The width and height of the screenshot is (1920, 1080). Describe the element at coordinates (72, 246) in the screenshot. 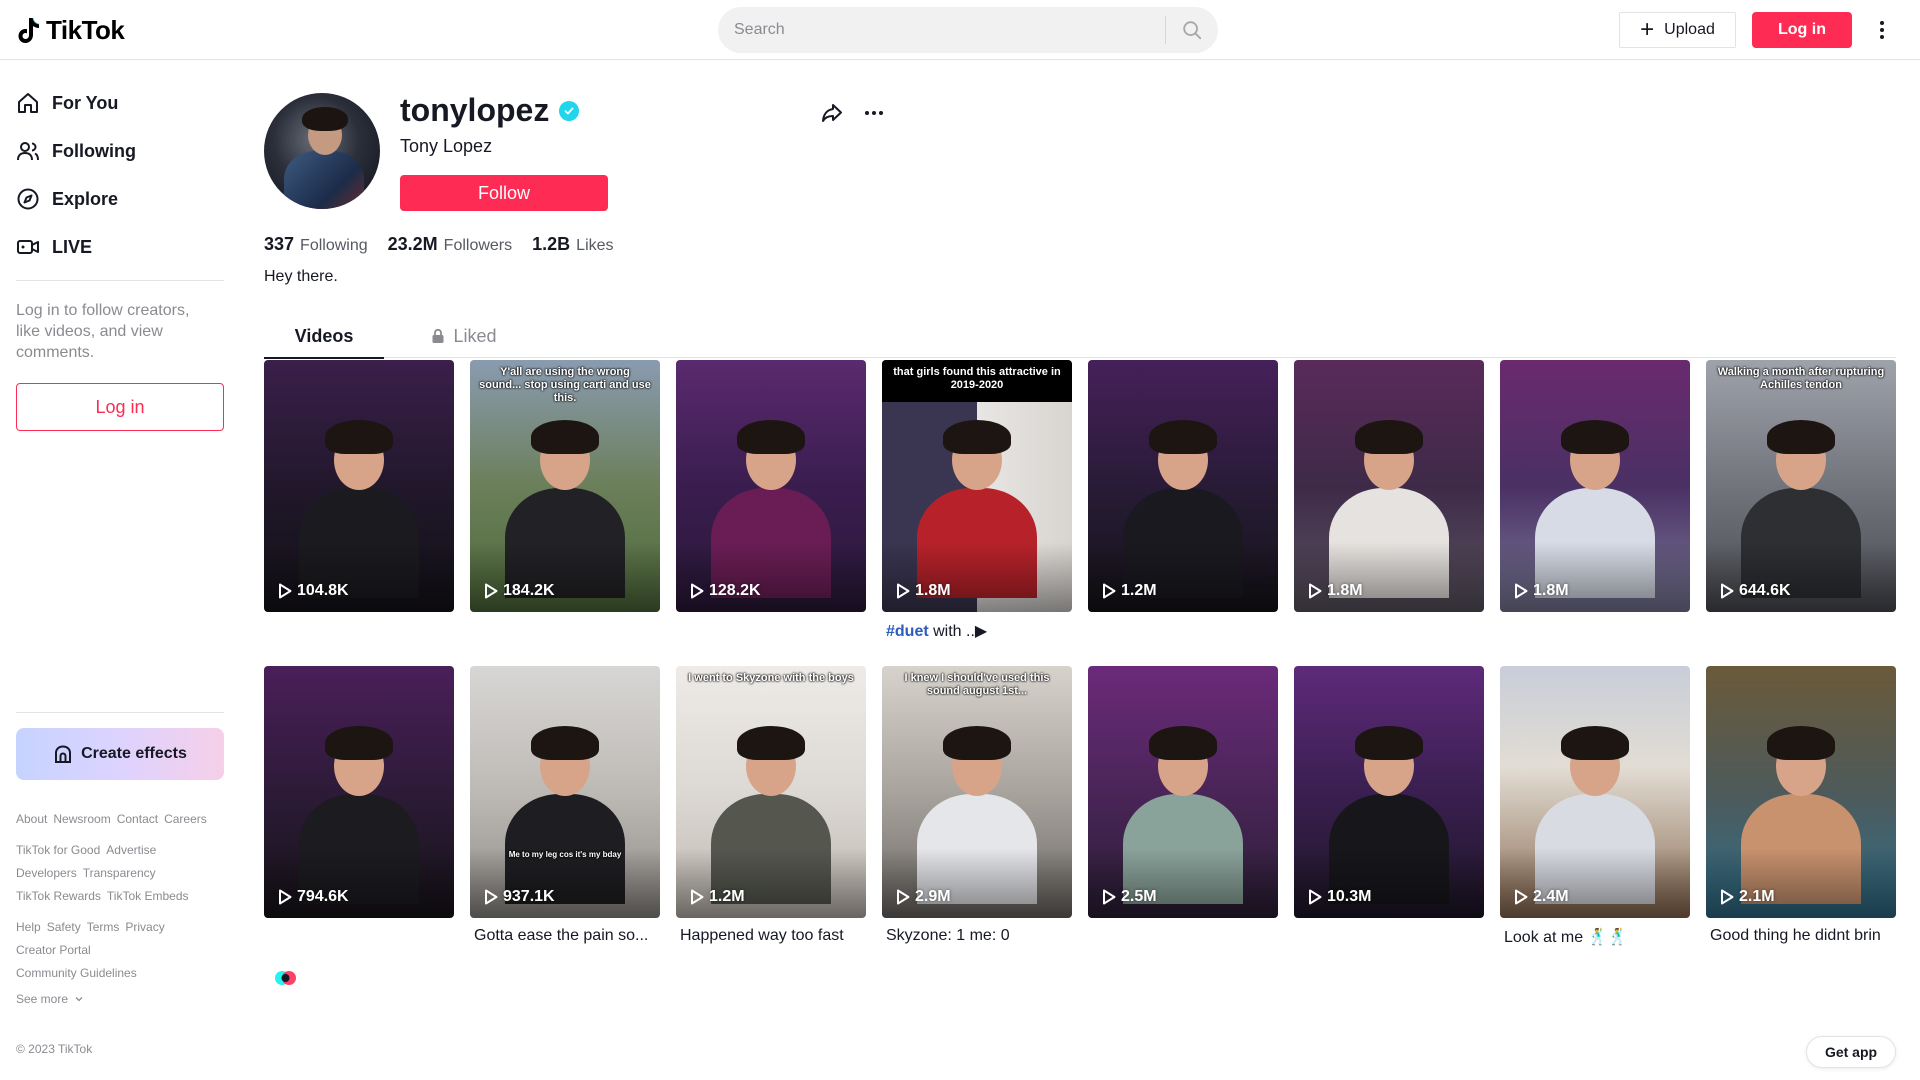

I see `sidebar-item-label: LIVE` at that location.